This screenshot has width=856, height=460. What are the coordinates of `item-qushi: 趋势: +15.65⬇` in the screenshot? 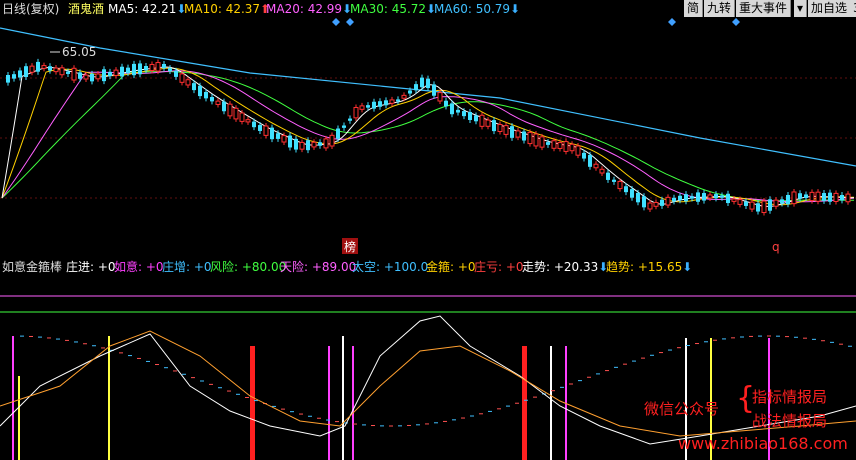 It's located at (649, 267).